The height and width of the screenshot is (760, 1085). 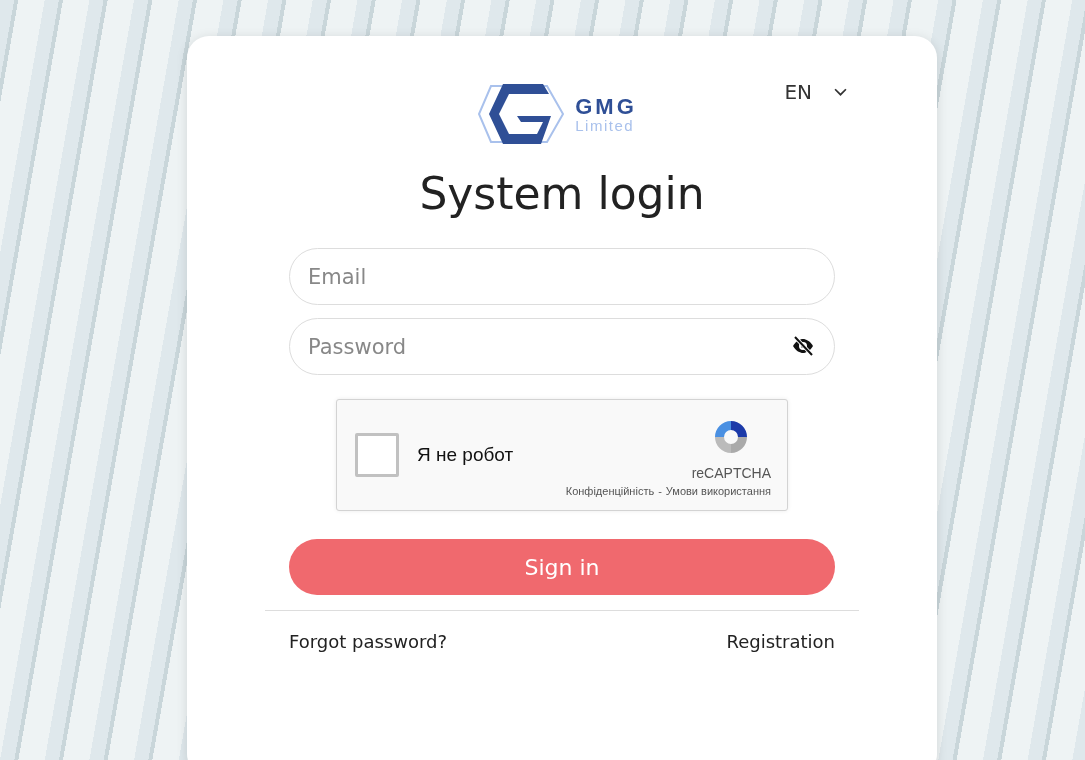 I want to click on language-selector: EN, so click(x=815, y=92).